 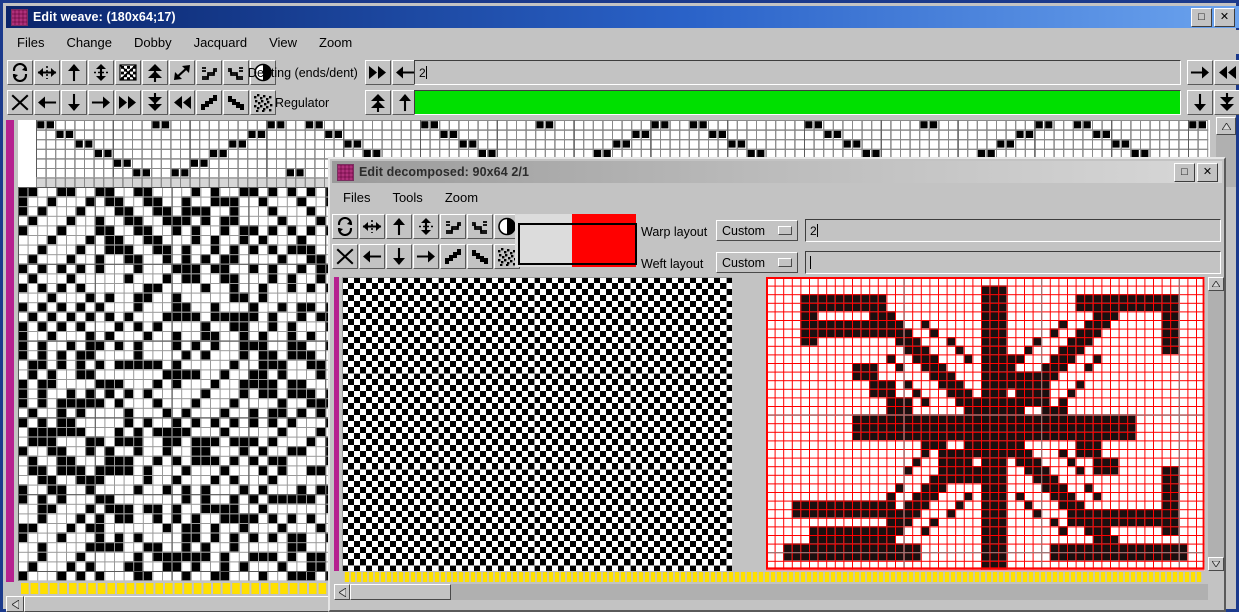 I want to click on maximize-icon: □, so click(x=1201, y=16).